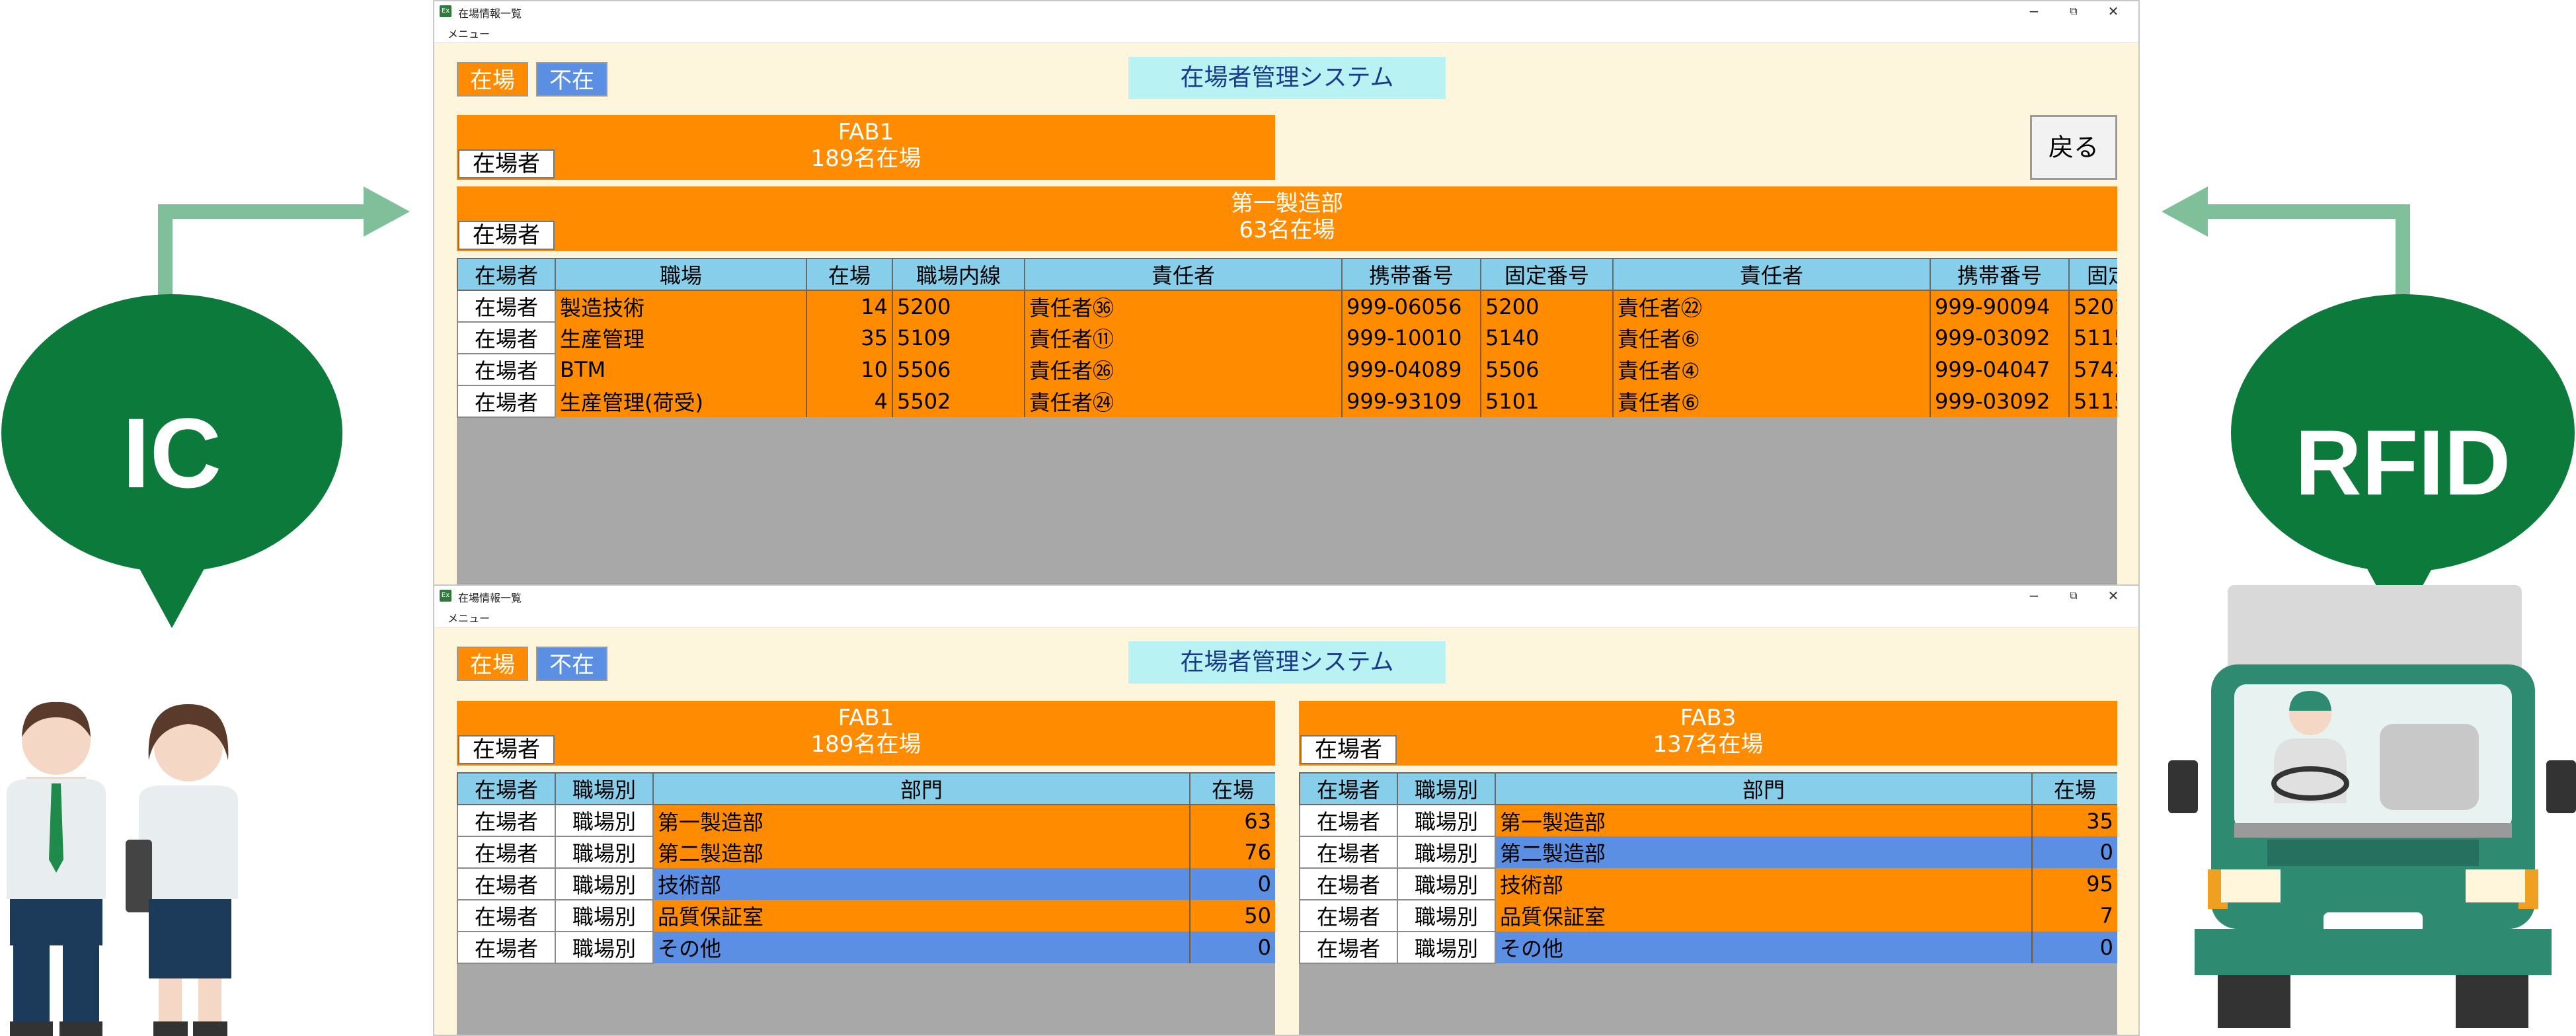 Image resolution: width=2576 pixels, height=1036 pixels. Describe the element at coordinates (681, 401) in the screenshot. I see `cell: 生産管理(荷受)` at that location.